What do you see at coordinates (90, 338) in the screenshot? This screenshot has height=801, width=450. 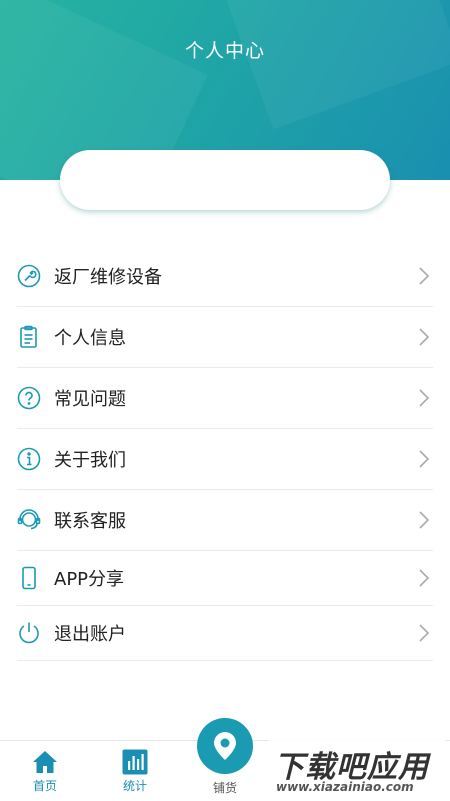 I see `menu-item-label: 个人信息` at bounding box center [90, 338].